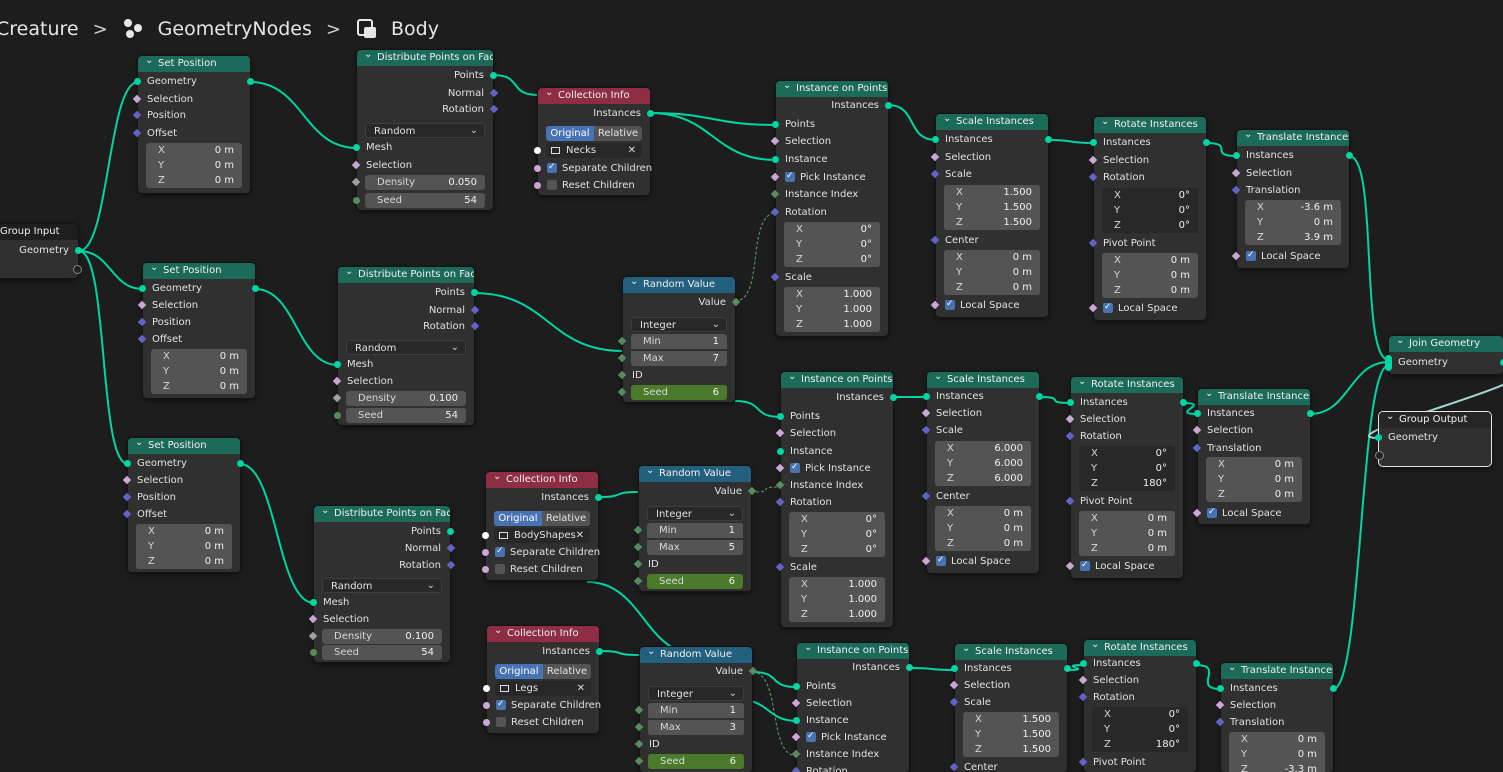 The image size is (1503, 772). Describe the element at coordinates (1254, 464) in the screenshot. I see `translation-x-field: X0 m` at that location.